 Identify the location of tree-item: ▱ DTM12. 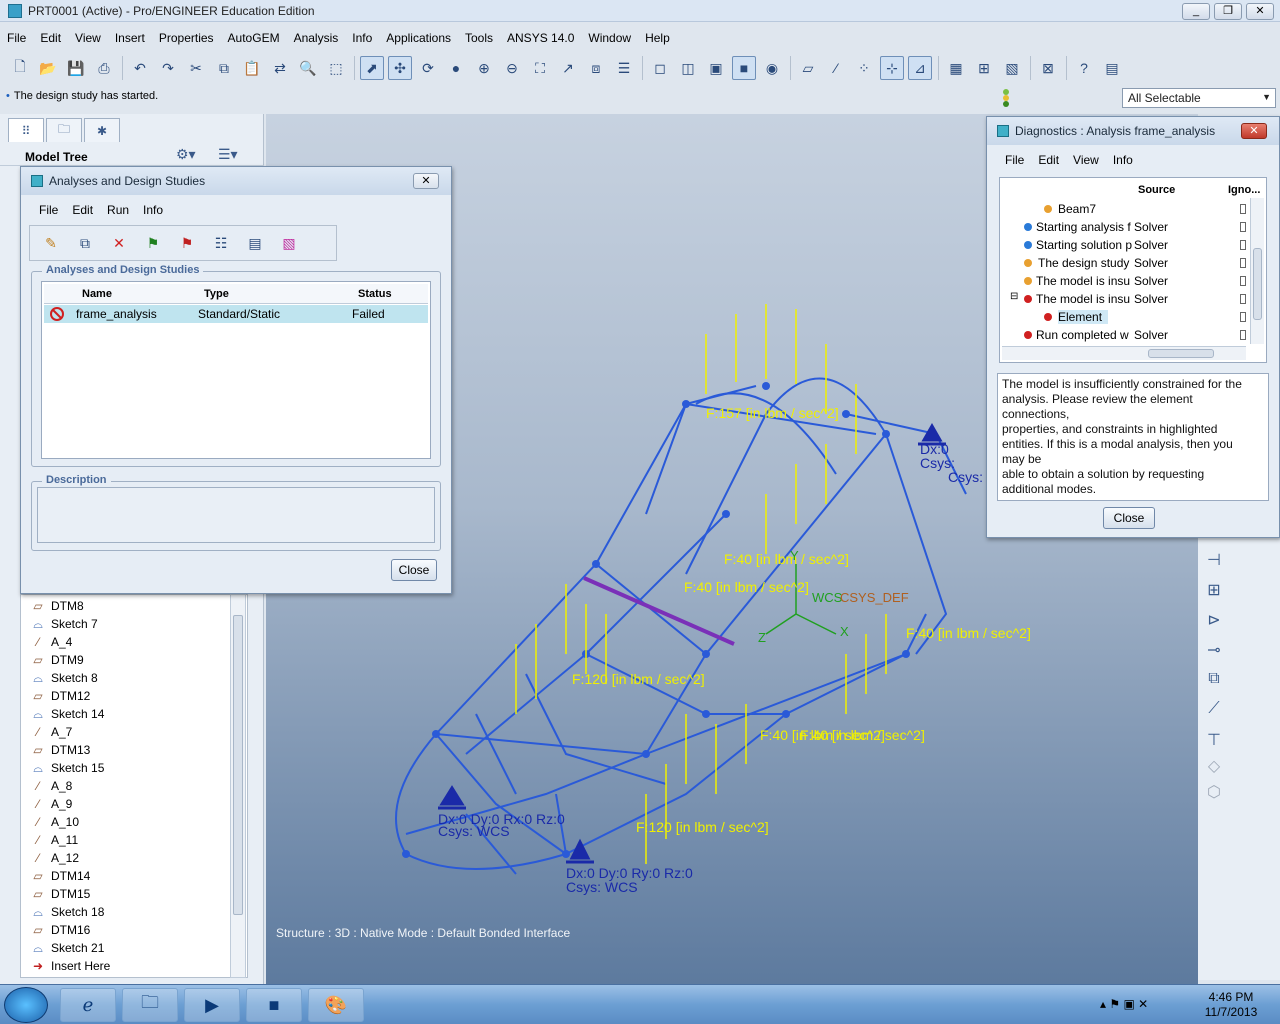
(60, 696).